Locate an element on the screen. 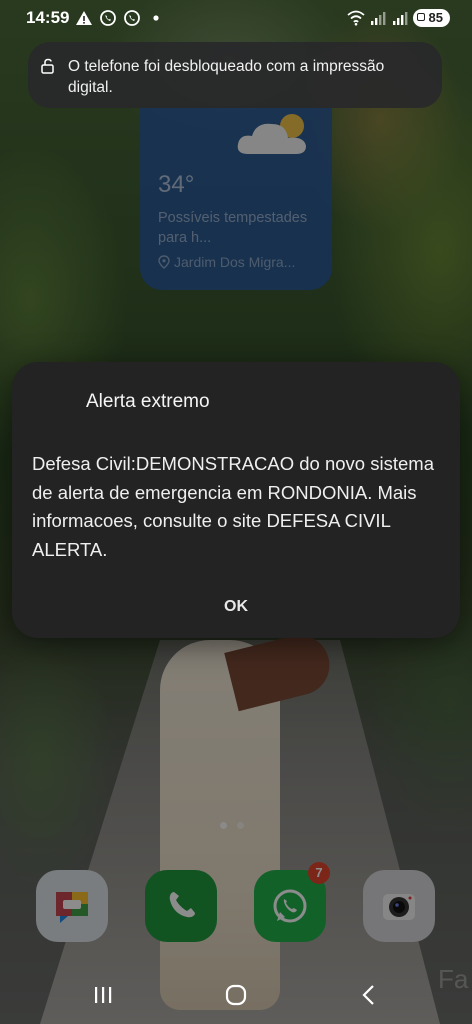  alert-triangle-icon is located at coordinates (84, 18).